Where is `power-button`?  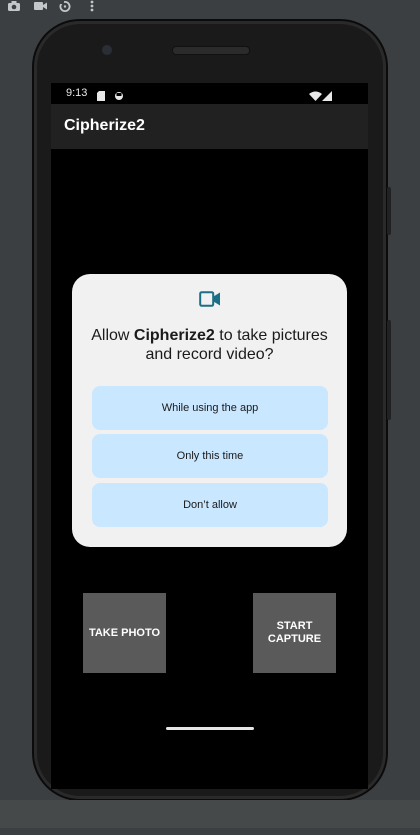
power-button is located at coordinates (389, 211).